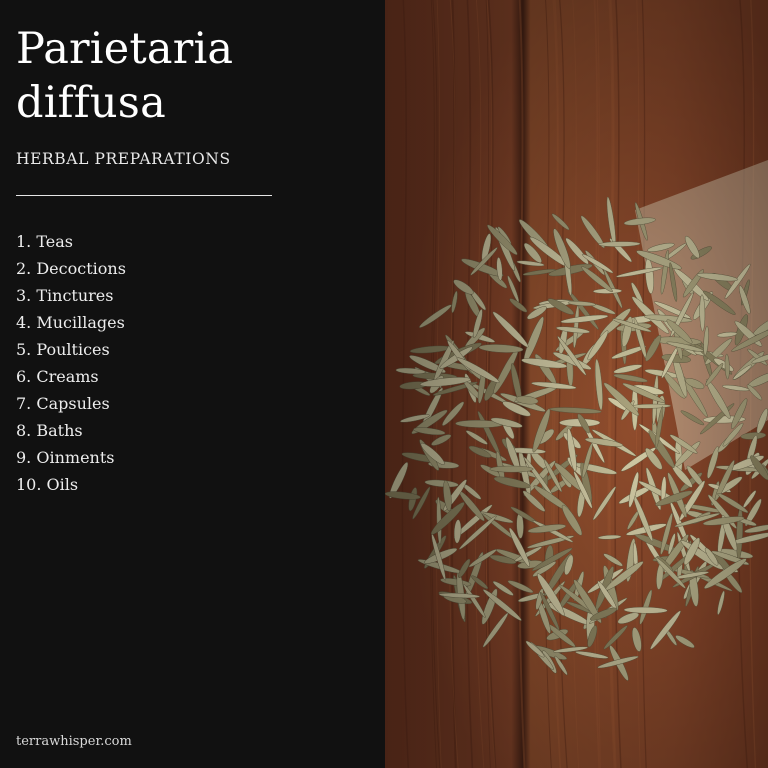  Describe the element at coordinates (47, 484) in the screenshot. I see `list-item: 10. Oils` at that location.